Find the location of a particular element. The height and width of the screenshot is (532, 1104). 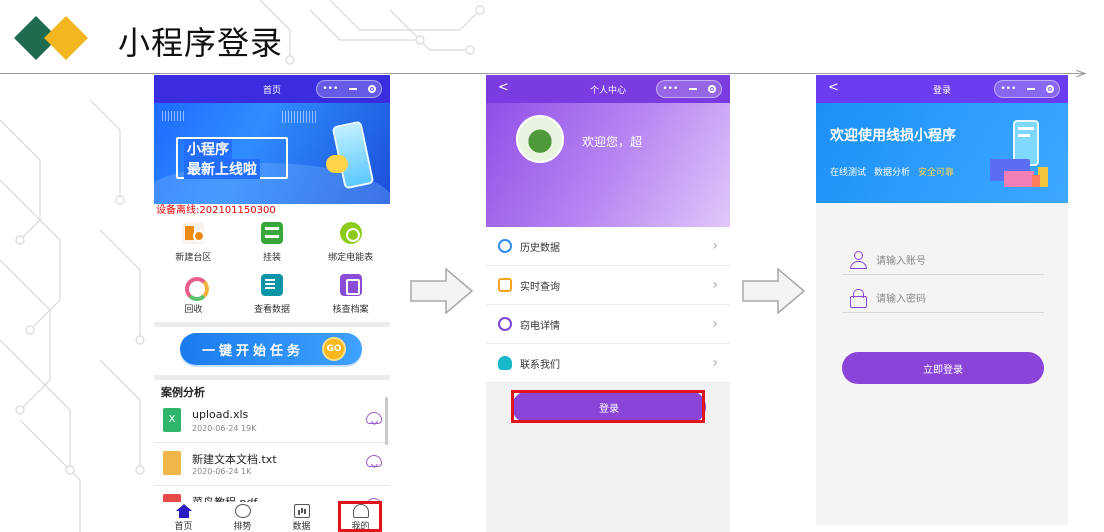

slide-title: 小程序登录 is located at coordinates (201, 43).